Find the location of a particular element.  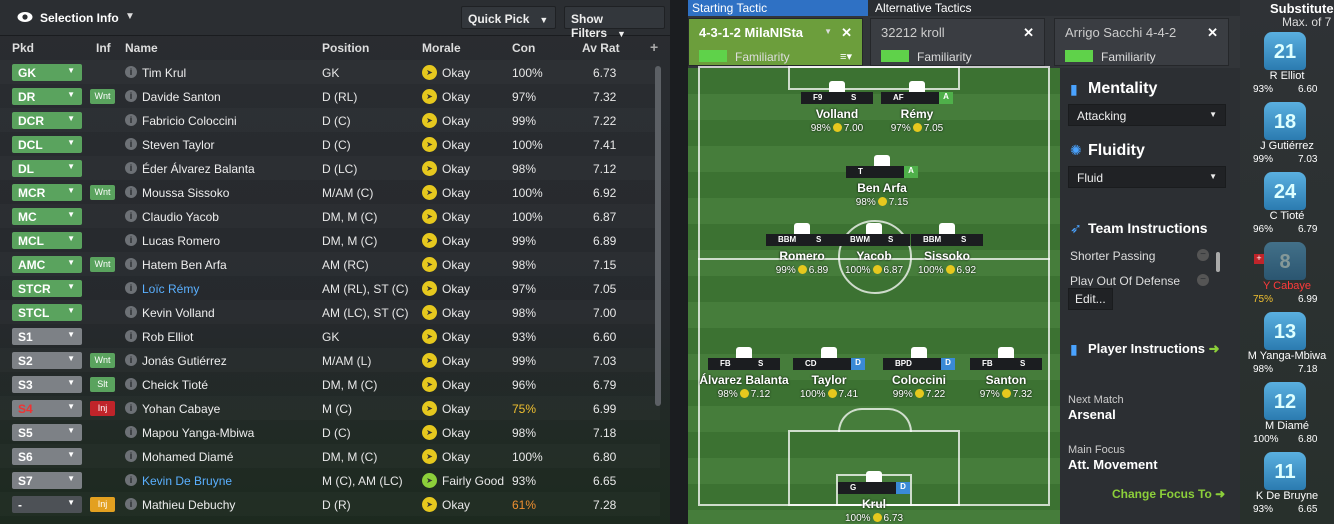

substitute-card: 12 M Diamé 100% 6.80 is located at coordinates (1287, 418).